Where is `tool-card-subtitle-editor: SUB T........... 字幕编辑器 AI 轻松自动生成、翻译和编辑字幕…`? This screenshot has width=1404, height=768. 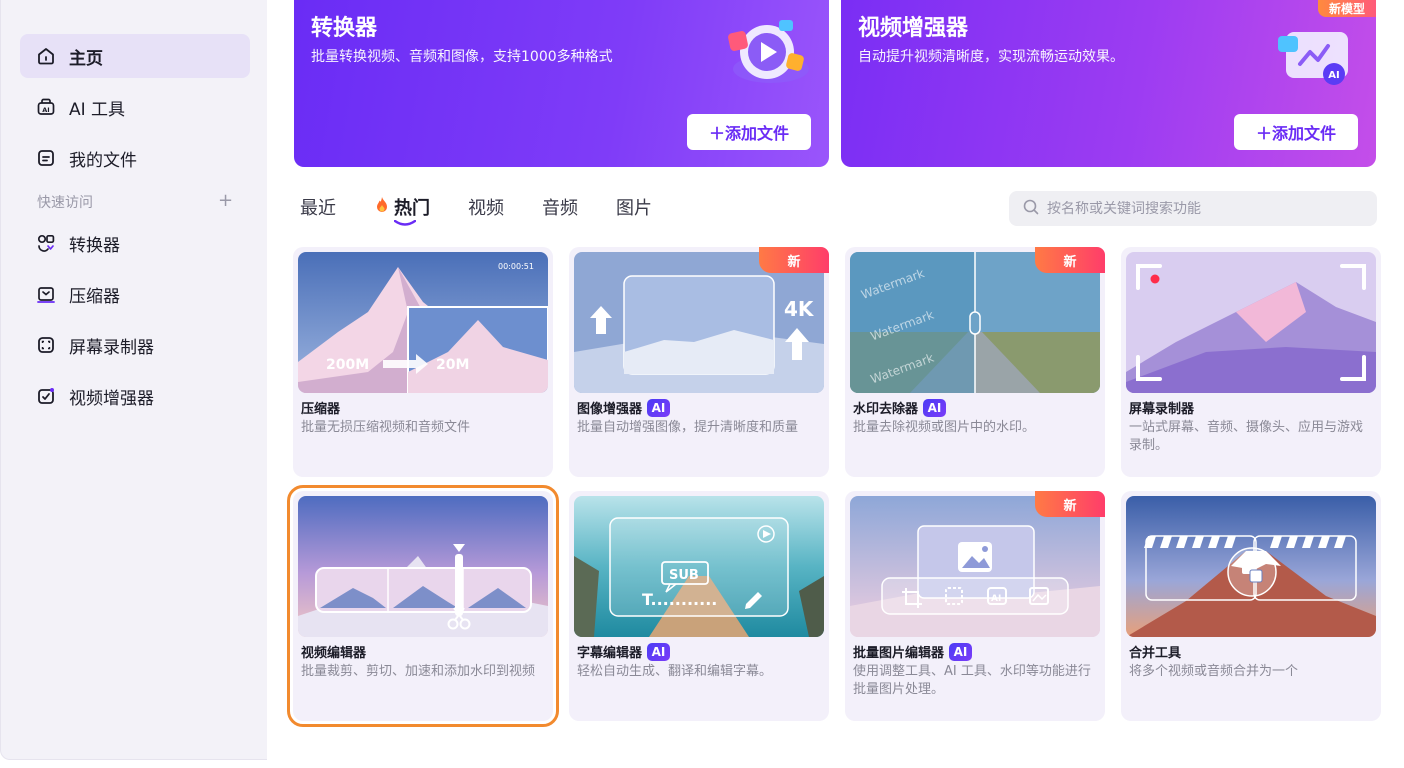
tool-card-subtitle-editor: SUB T........... 字幕编辑器 AI 轻松自动生成、翻译和编辑字幕… is located at coordinates (699, 606).